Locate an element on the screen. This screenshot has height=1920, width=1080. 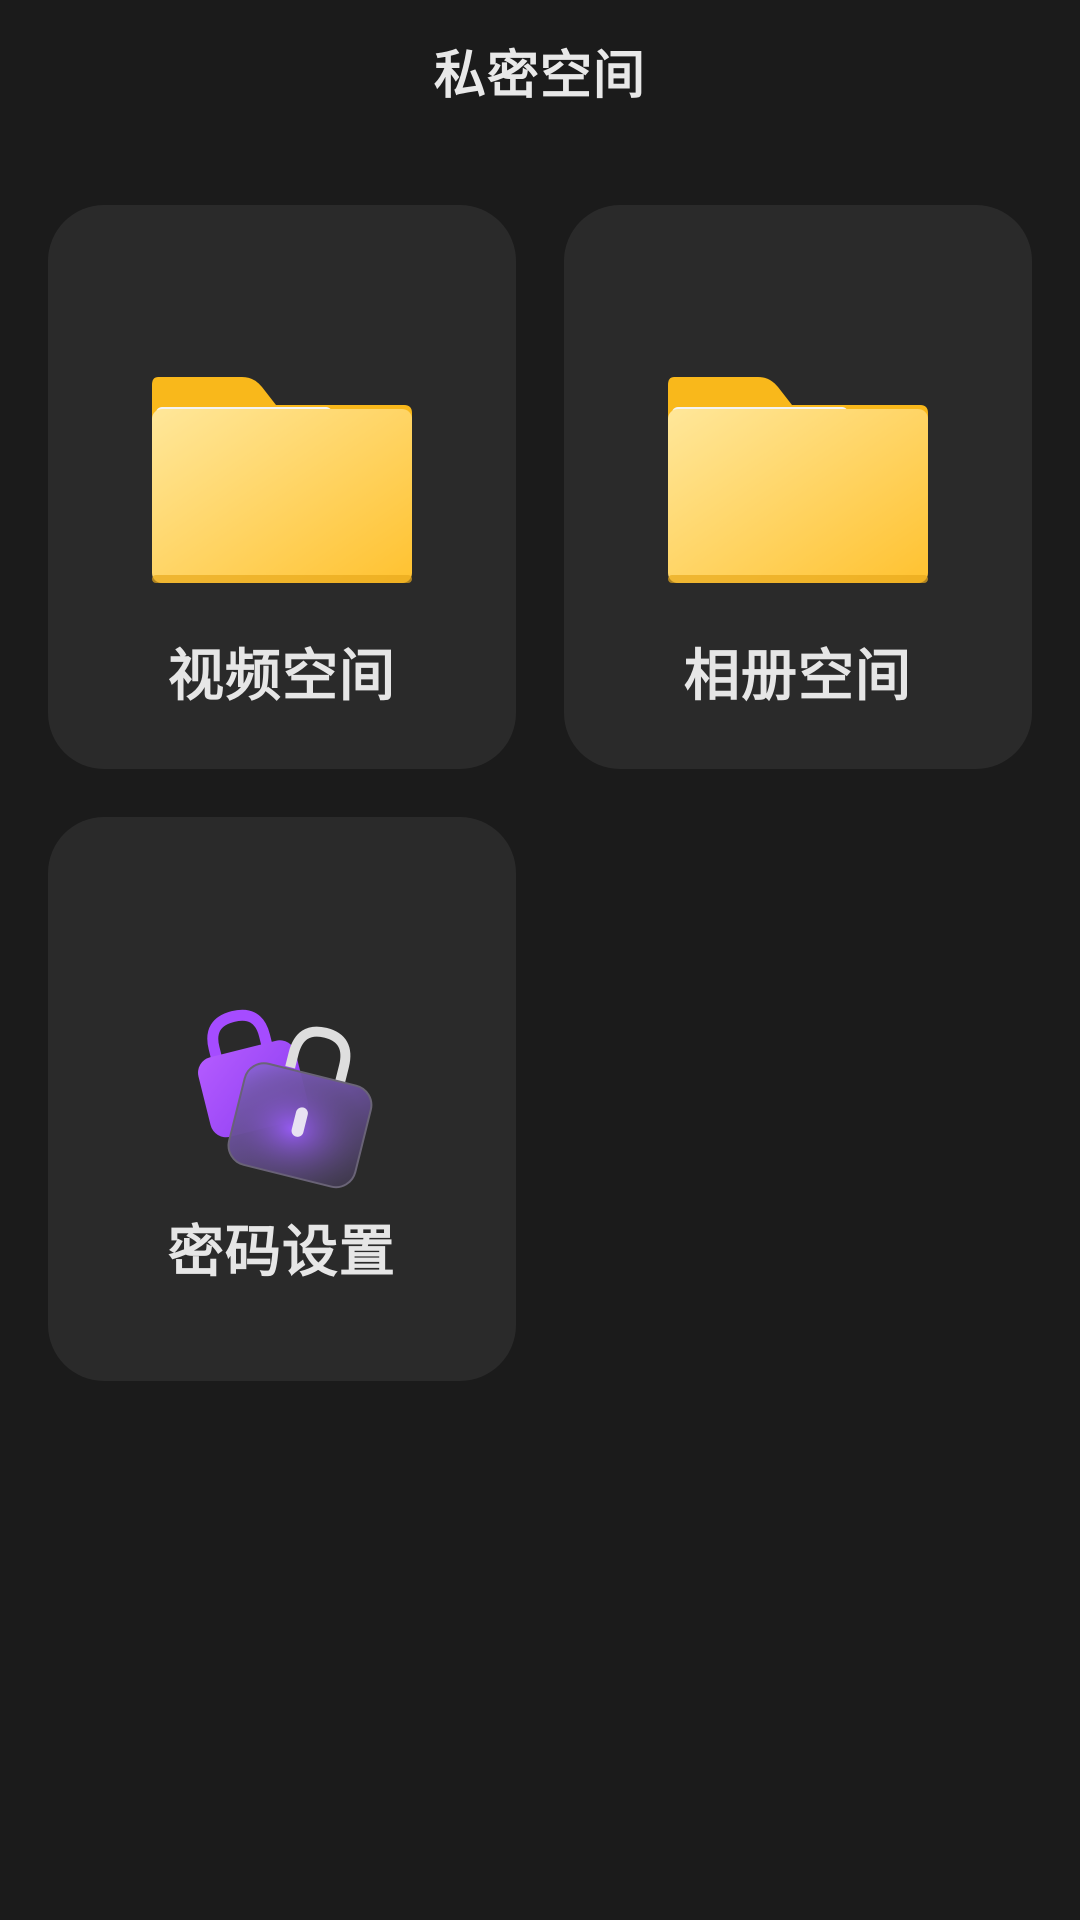
page-title: 私密空间 is located at coordinates (539, 76).